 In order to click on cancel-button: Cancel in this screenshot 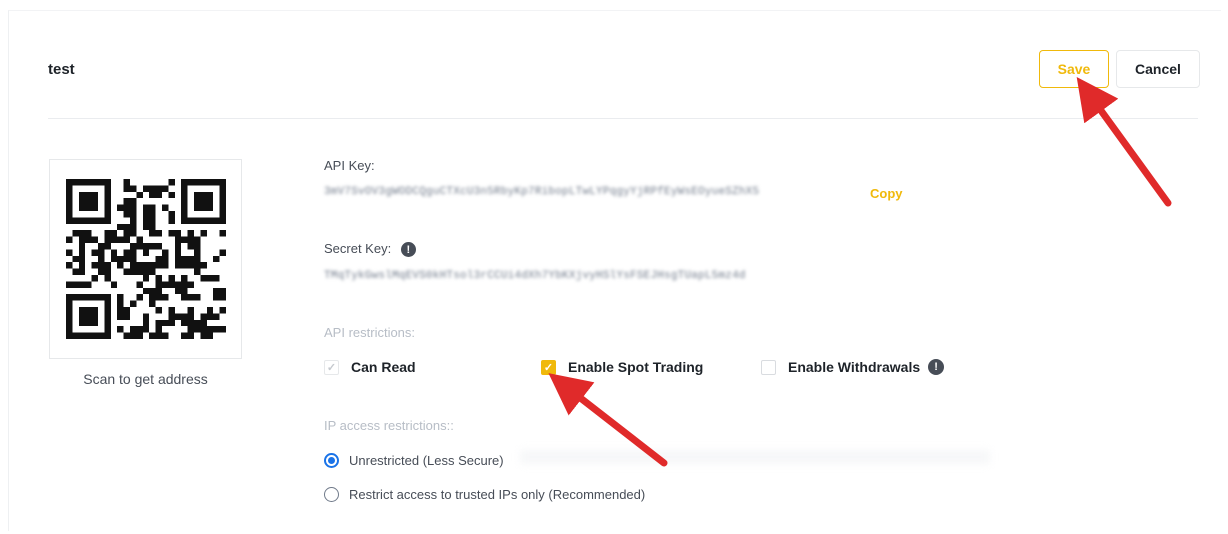, I will do `click(1158, 69)`.